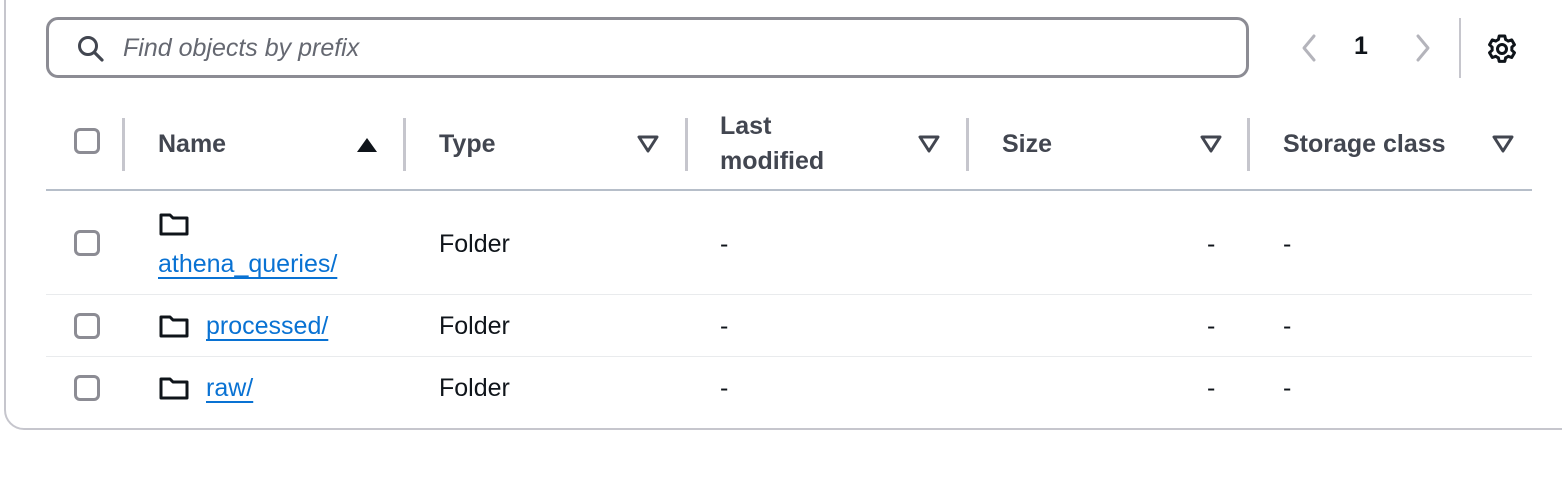 This screenshot has width=1562, height=500. I want to click on header-divider, so click(789, 190).